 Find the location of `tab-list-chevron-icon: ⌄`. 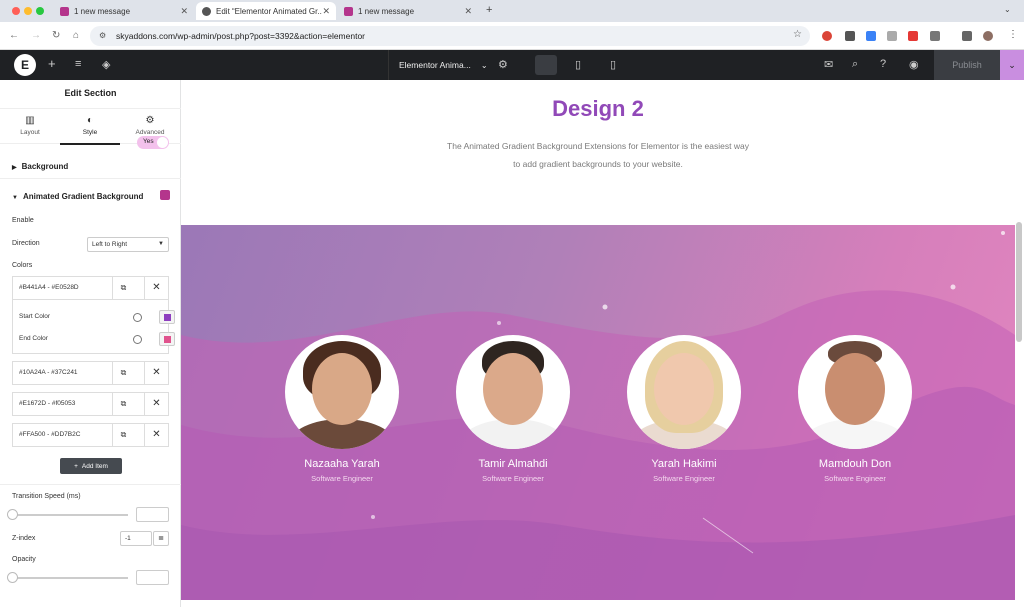

tab-list-chevron-icon: ⌄ is located at coordinates (1007, 9).